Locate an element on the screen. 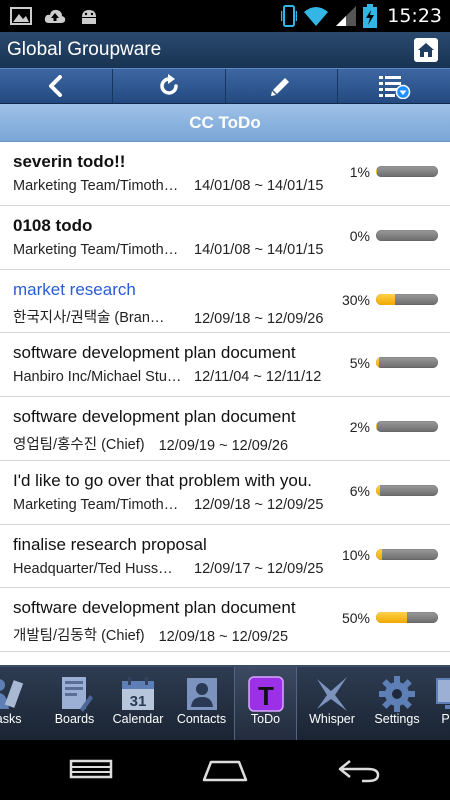 Image resolution: width=450 pixels, height=800 pixels. whisper-icon is located at coordinates (332, 694).